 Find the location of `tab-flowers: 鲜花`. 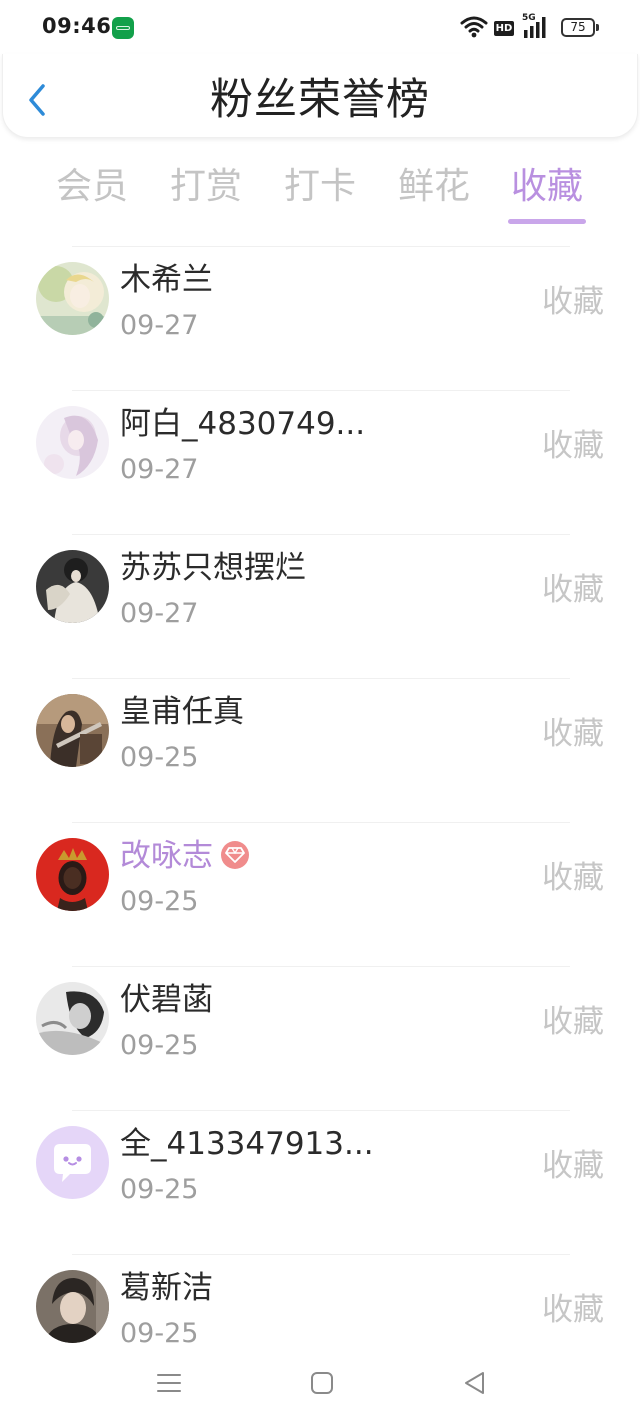

tab-flowers: 鲜花 is located at coordinates (434, 187).